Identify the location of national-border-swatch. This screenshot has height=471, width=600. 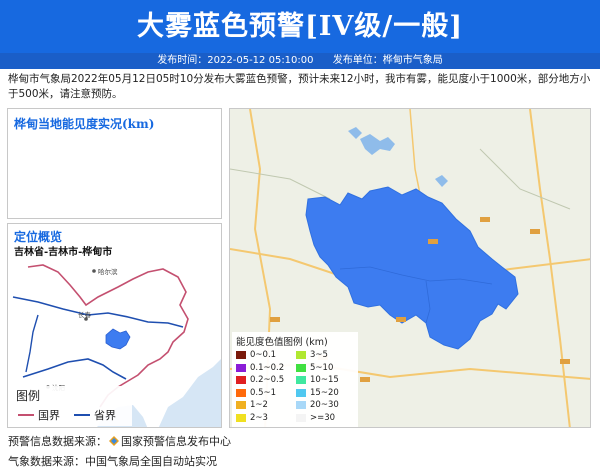
(26, 415).